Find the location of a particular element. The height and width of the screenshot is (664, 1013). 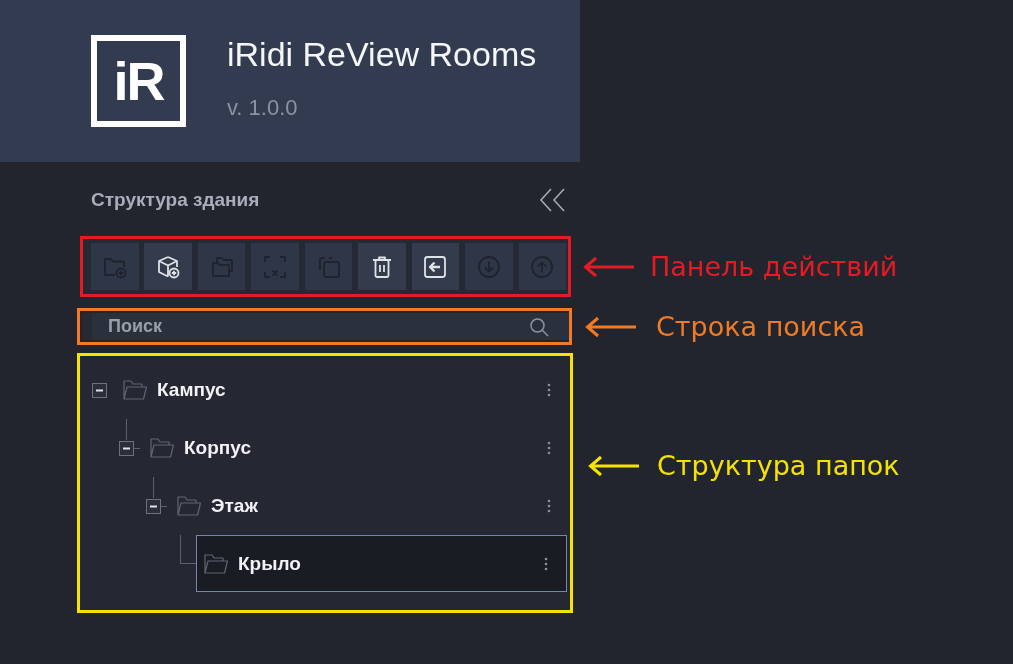

tree-item: Этаж is located at coordinates (368, 506).